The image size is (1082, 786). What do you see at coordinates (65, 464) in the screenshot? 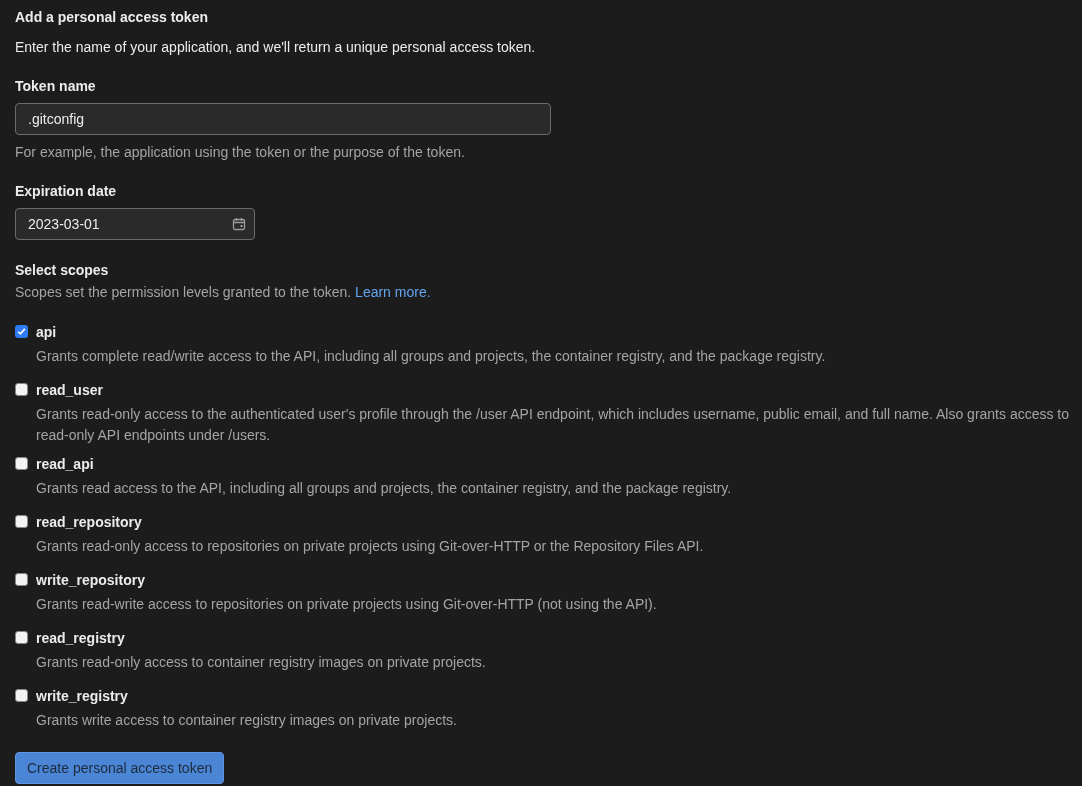
I see `scope-name: read_api` at bounding box center [65, 464].